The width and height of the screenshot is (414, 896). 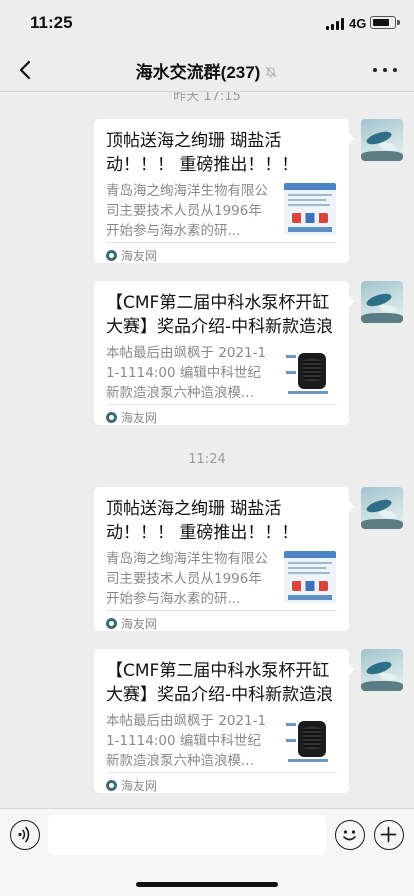 I want to click on emoji-button, so click(x=350, y=835).